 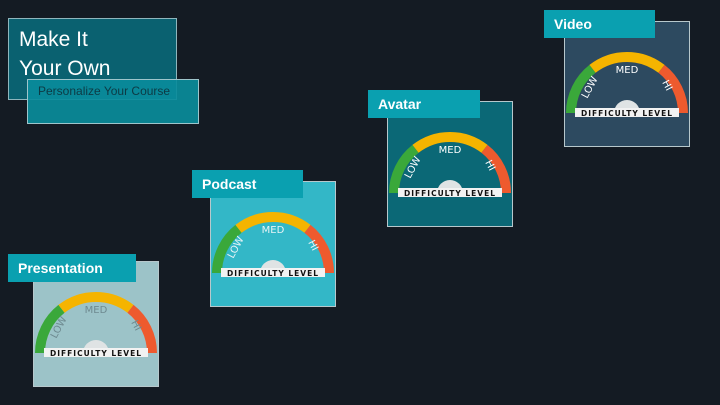 I want to click on card-avatar: LOW MED HI DIFFICULTY LEVEL, so click(x=450, y=164).